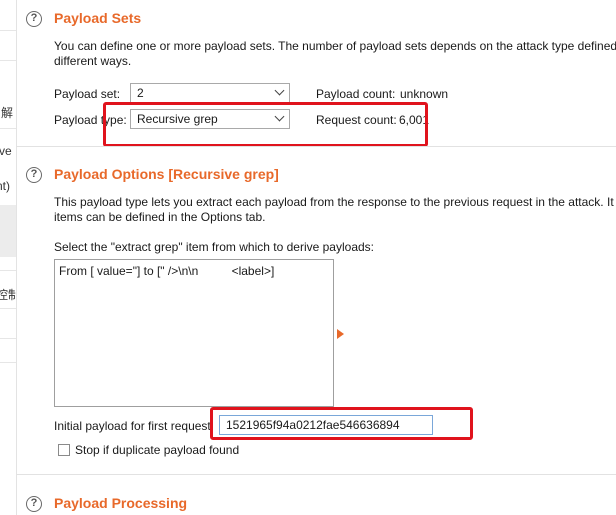 The image size is (616, 515). What do you see at coordinates (210, 93) in the screenshot?
I see `payload-set-select: 2` at bounding box center [210, 93].